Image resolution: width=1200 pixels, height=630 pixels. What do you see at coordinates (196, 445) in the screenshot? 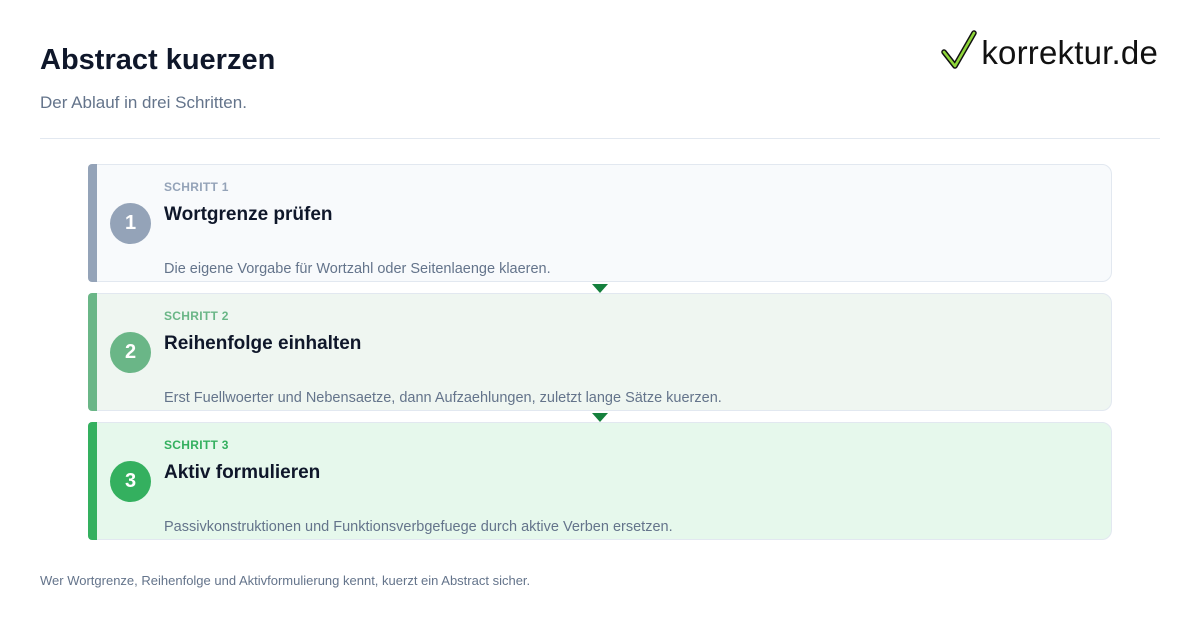
I see `step-kicker: SCHRITT 3` at bounding box center [196, 445].